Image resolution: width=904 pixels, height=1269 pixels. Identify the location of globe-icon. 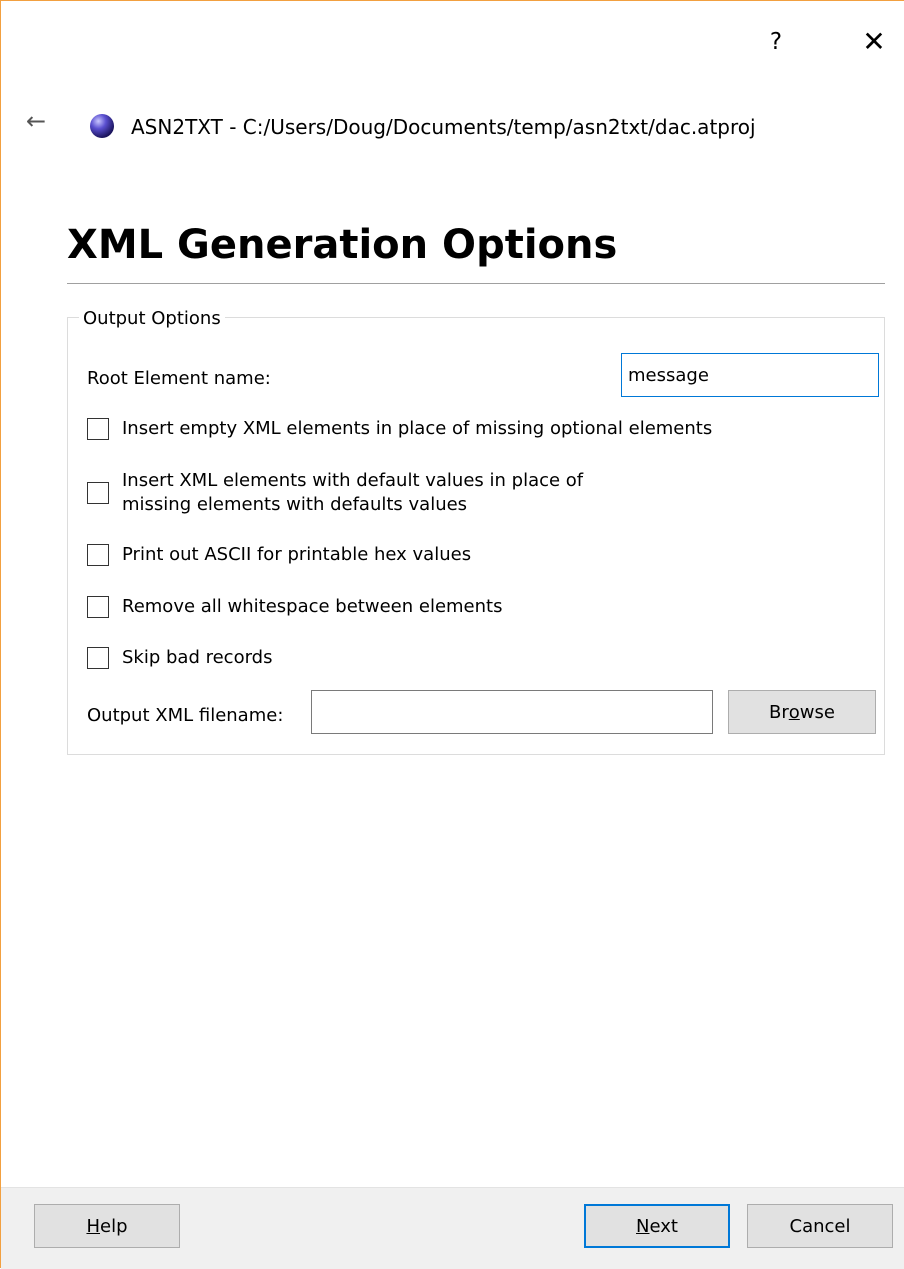
(102, 126).